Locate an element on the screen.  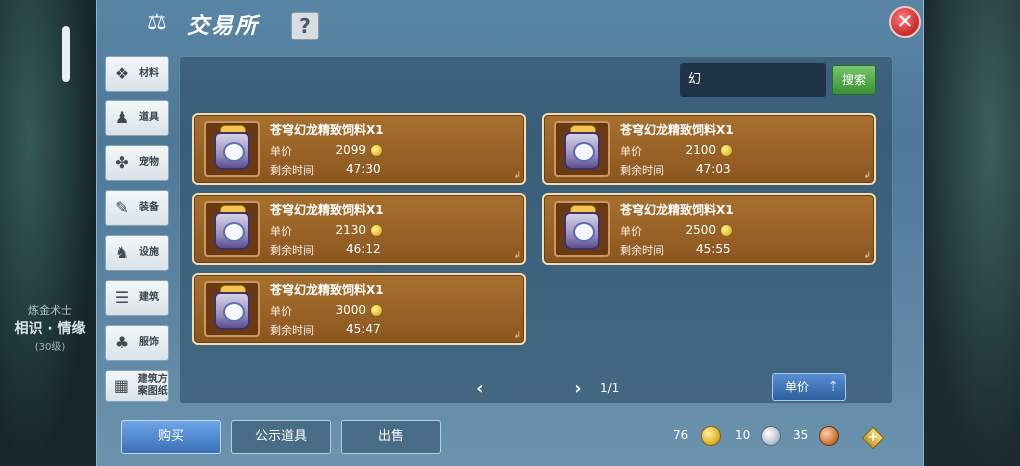
building-icon: ☰ is located at coordinates (122, 297).